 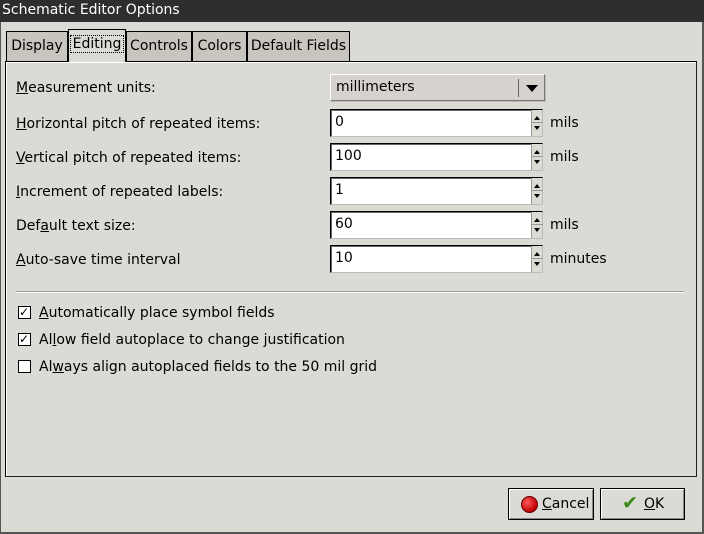 I want to click on default-text-size-label: Default text size:, so click(x=76, y=226).